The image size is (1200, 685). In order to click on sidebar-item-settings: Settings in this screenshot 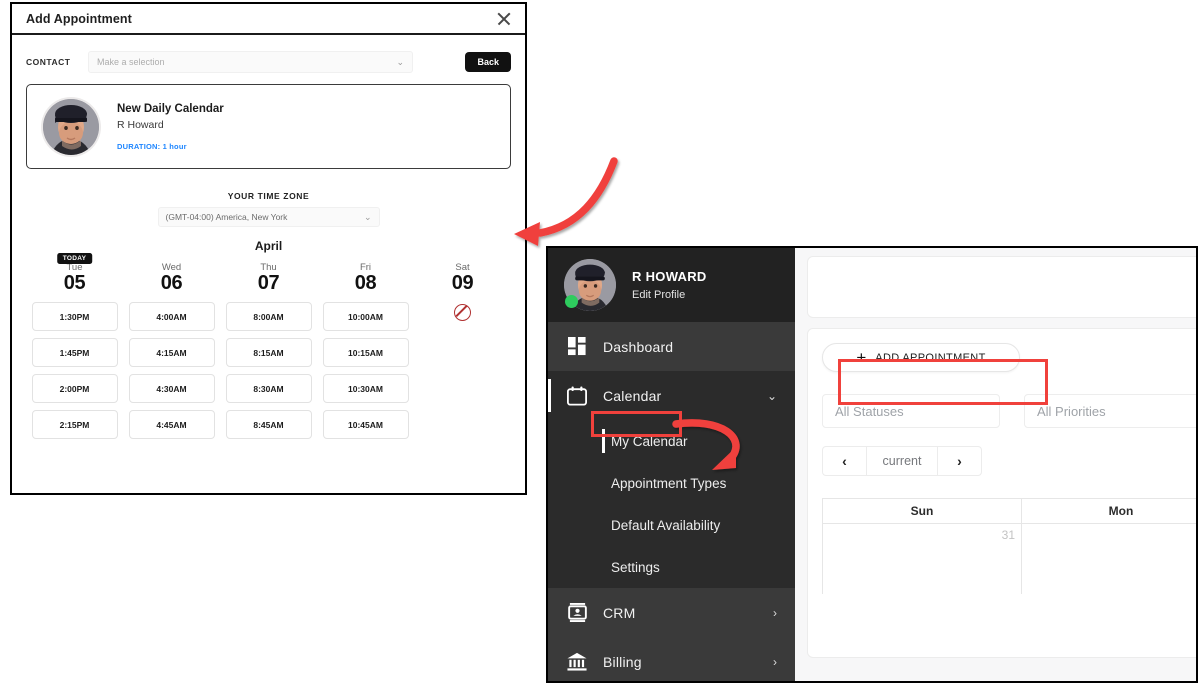, I will do `click(671, 567)`.